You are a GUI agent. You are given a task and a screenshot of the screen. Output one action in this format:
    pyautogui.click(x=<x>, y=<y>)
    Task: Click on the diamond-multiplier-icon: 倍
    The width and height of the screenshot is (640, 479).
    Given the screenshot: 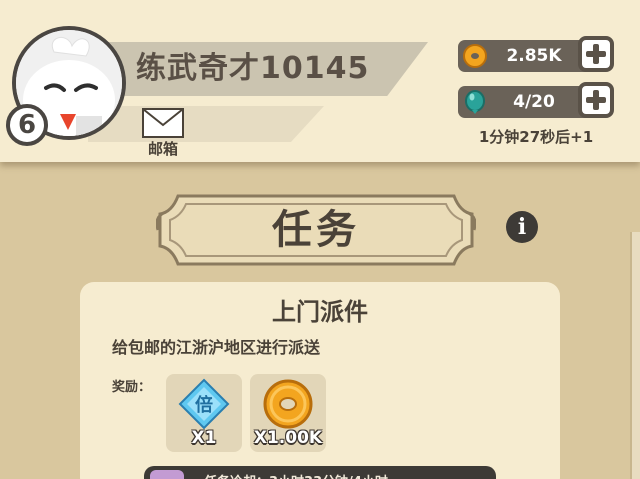 What is the action you would take?
    pyautogui.click(x=204, y=404)
    